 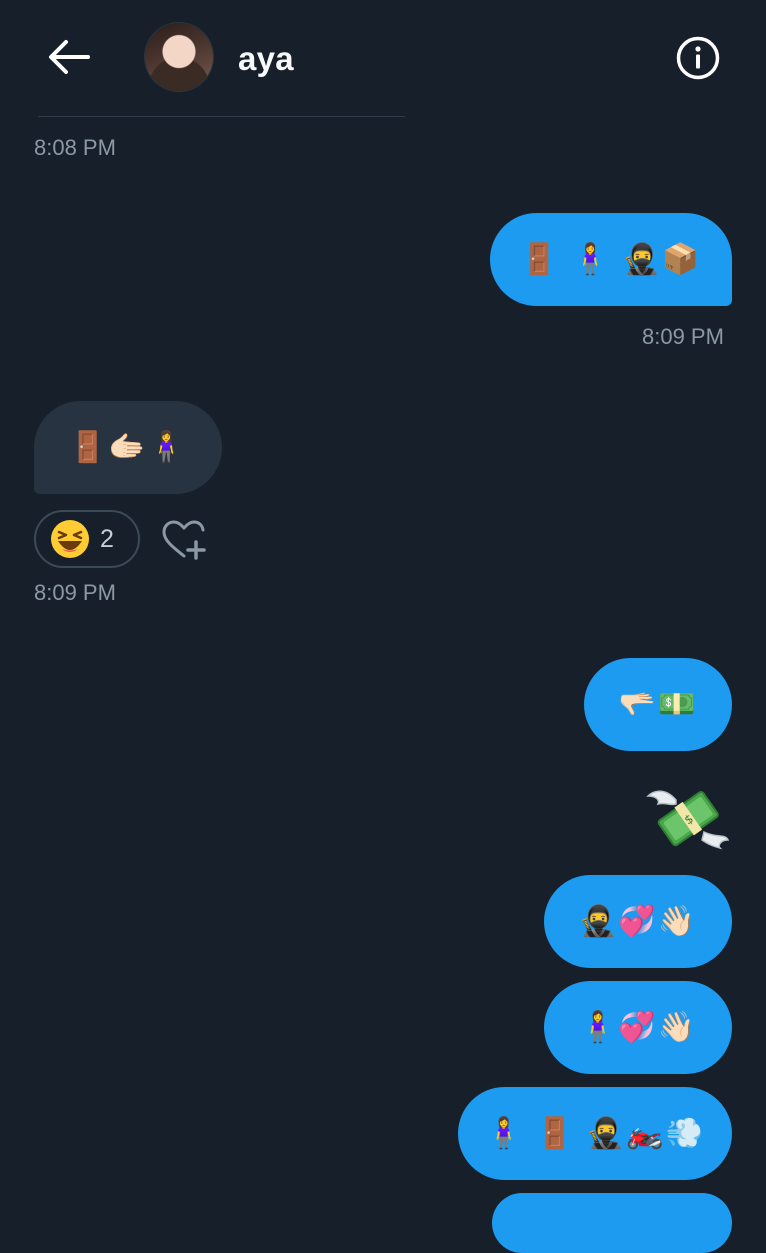 What do you see at coordinates (611, 259) in the screenshot?
I see `outgoing-message: 🚪 🧍‍♀️ 🥷📦` at bounding box center [611, 259].